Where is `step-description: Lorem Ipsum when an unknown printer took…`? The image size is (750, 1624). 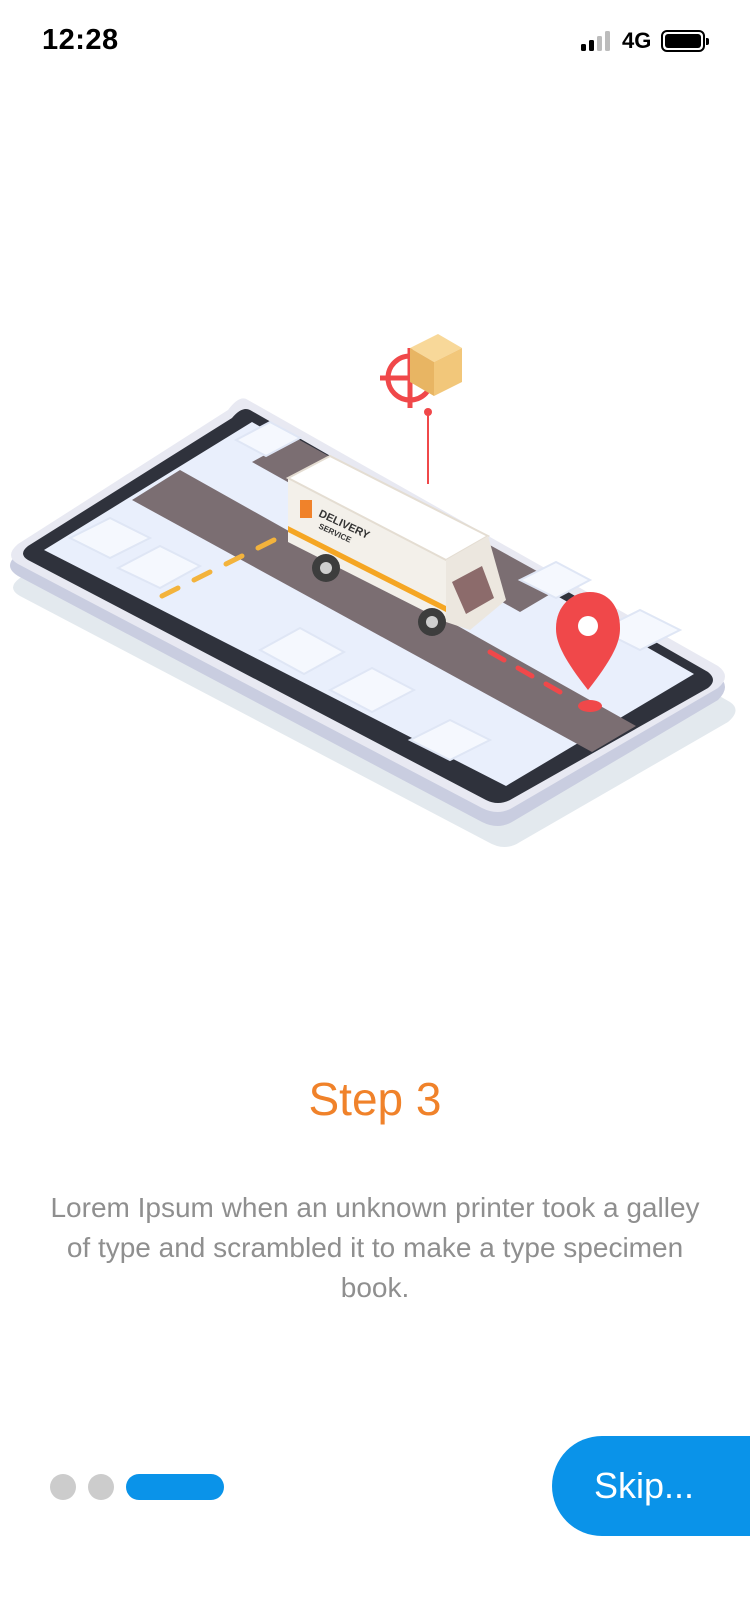 step-description: Lorem Ipsum when an unknown printer took… is located at coordinates (375, 1247).